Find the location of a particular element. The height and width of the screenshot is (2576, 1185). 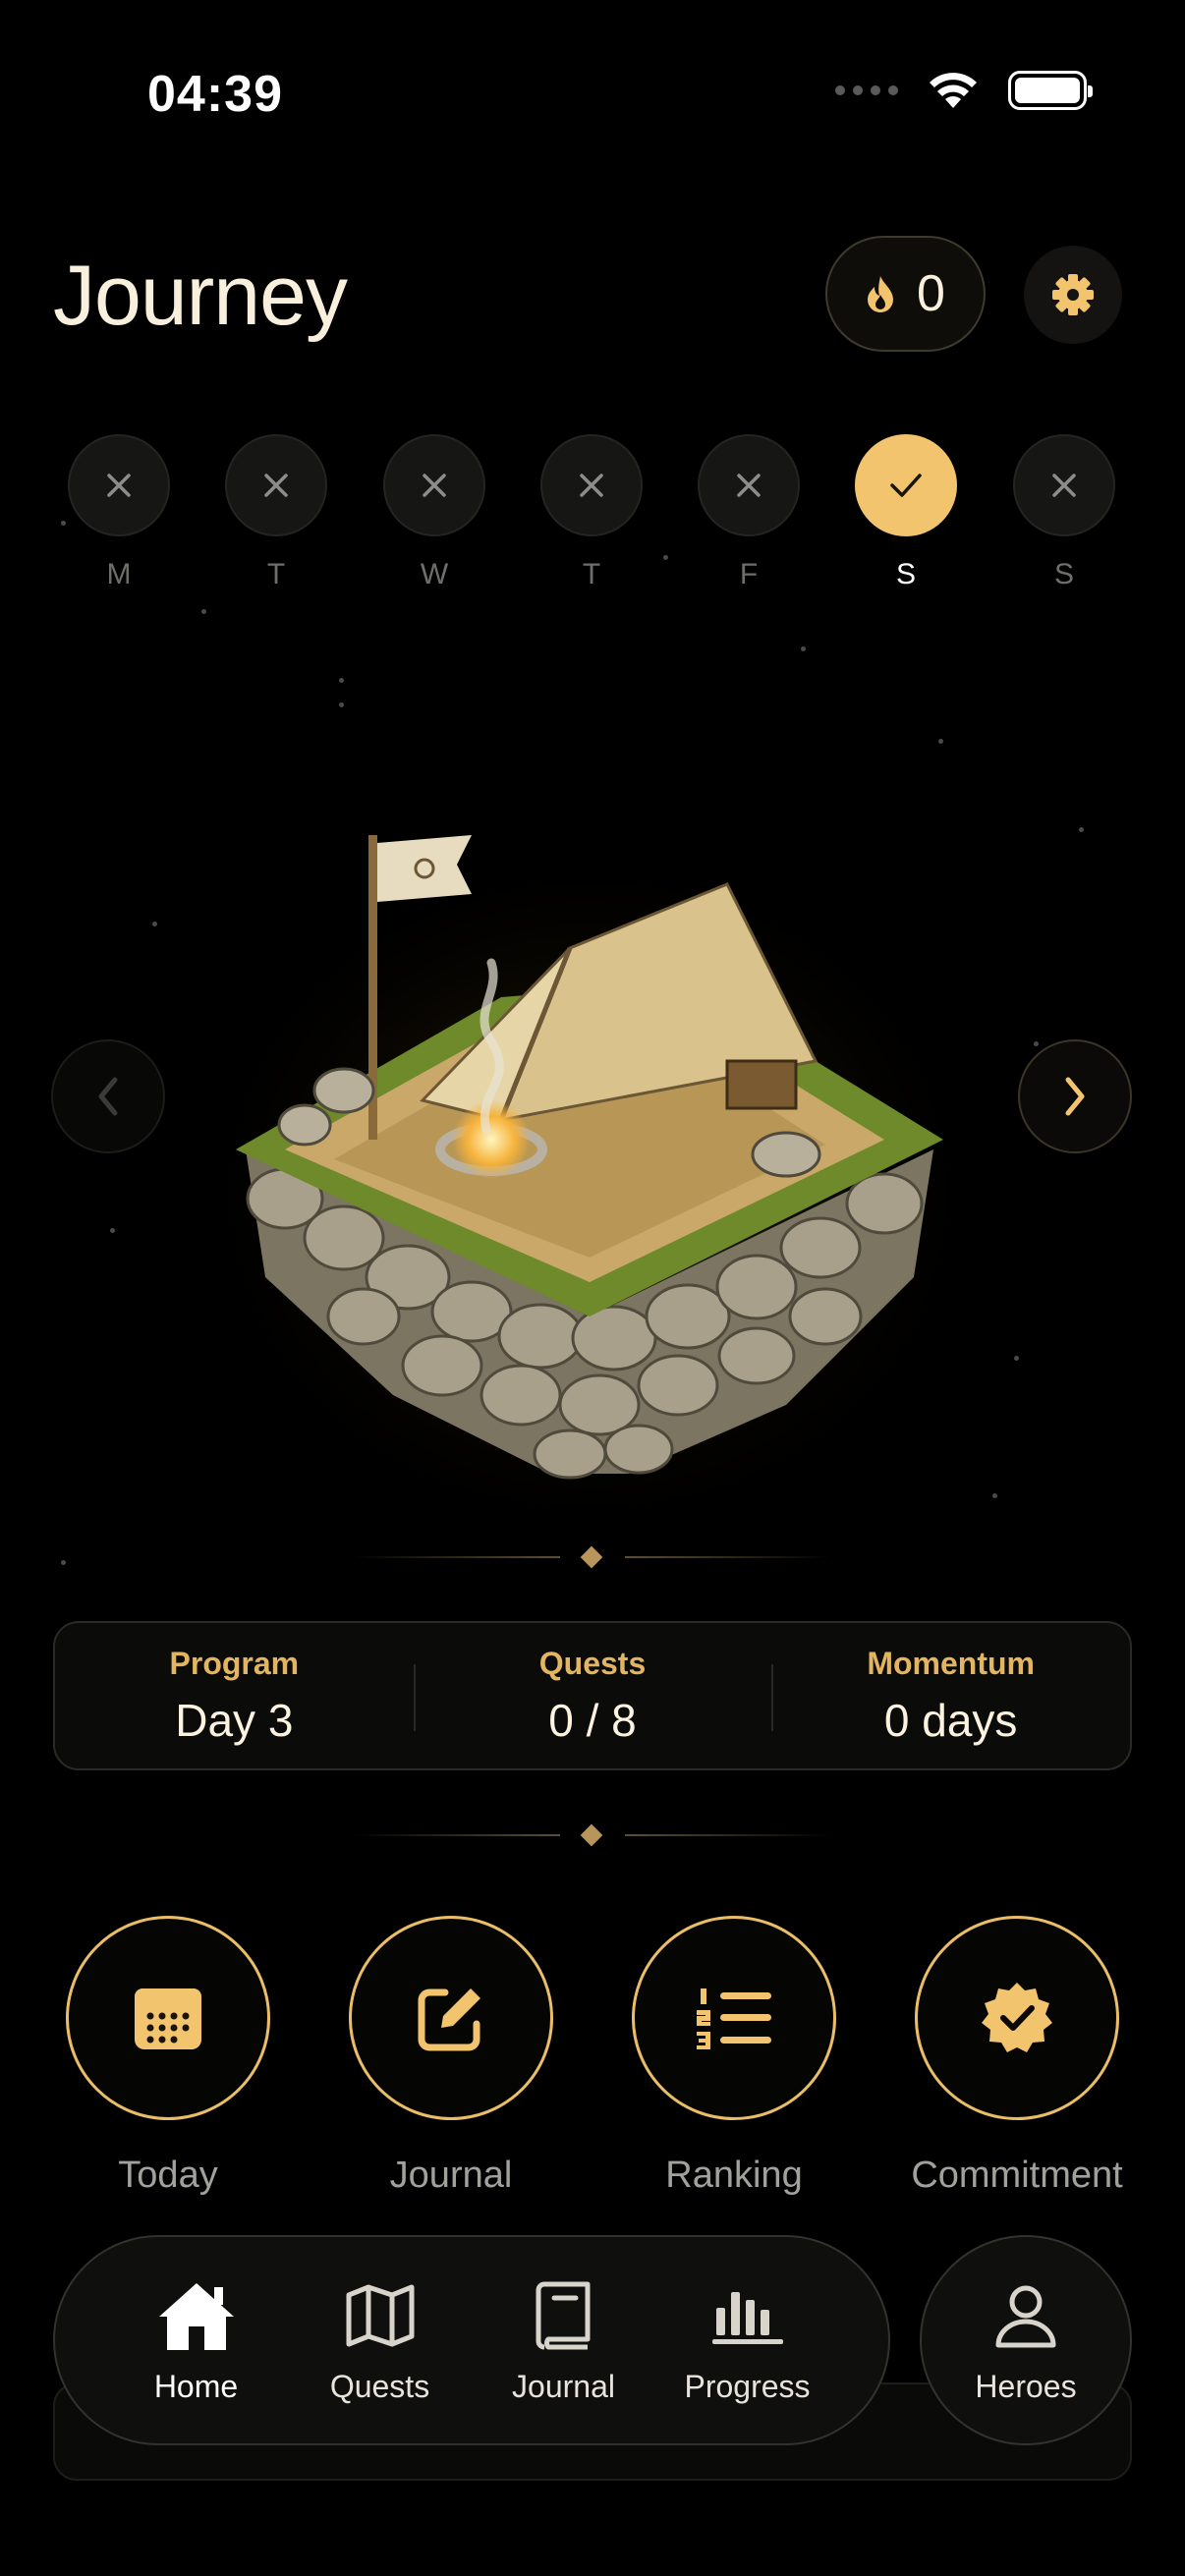

day-thursday: T is located at coordinates (592, 512).